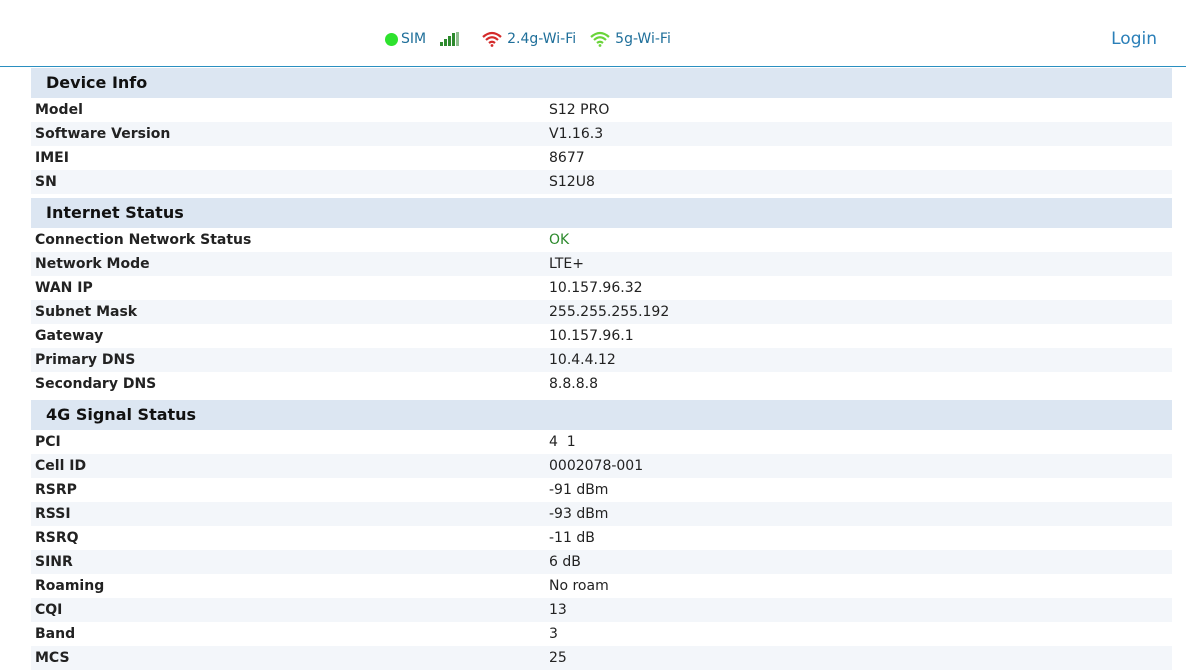 The width and height of the screenshot is (1186, 670). I want to click on row-value: 6 dB, so click(565, 562).